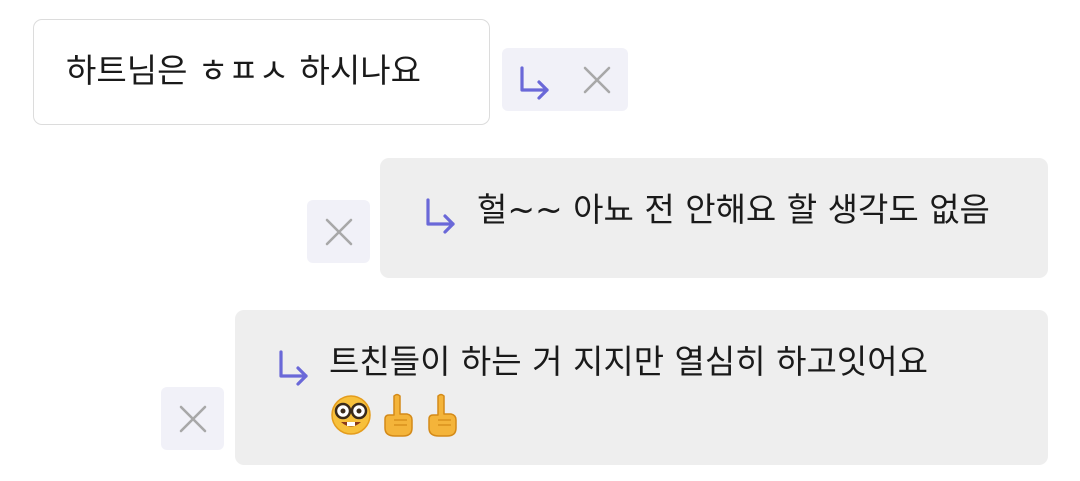 This screenshot has width=1080, height=481. I want to click on root-comment-text: 하트님은 ㅎㅍㅅ 하시나요, so click(243, 70).